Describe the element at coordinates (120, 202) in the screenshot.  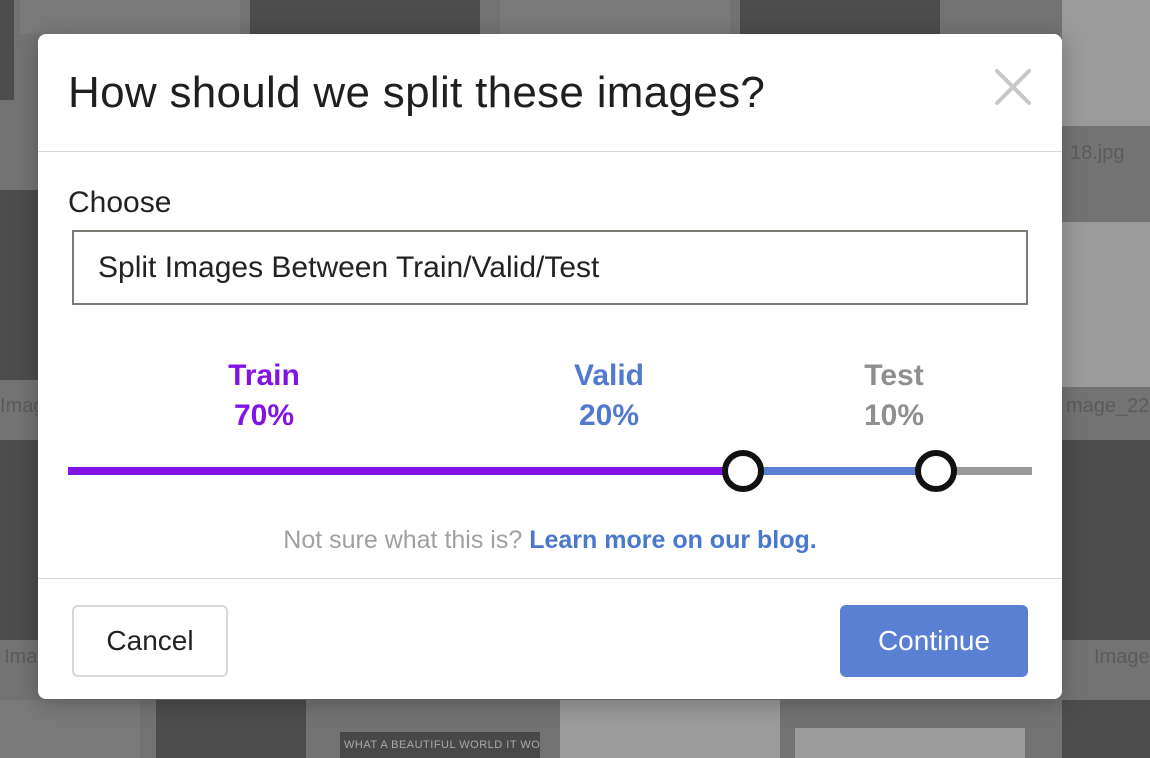
I see `choose-label: Choose` at that location.